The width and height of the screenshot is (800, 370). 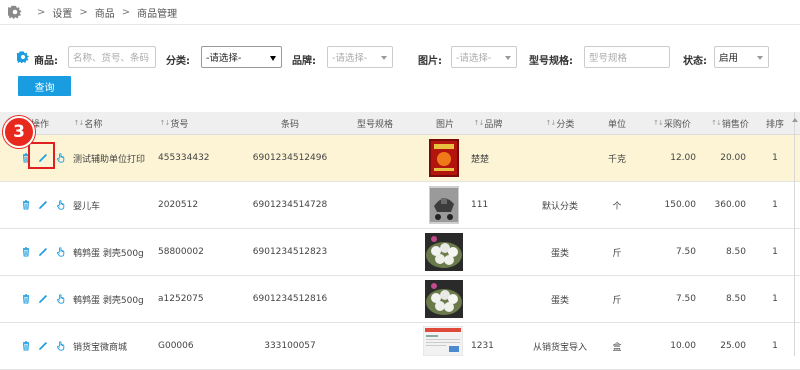 What do you see at coordinates (304, 61) in the screenshot?
I see `brand-label: 品牌:` at bounding box center [304, 61].